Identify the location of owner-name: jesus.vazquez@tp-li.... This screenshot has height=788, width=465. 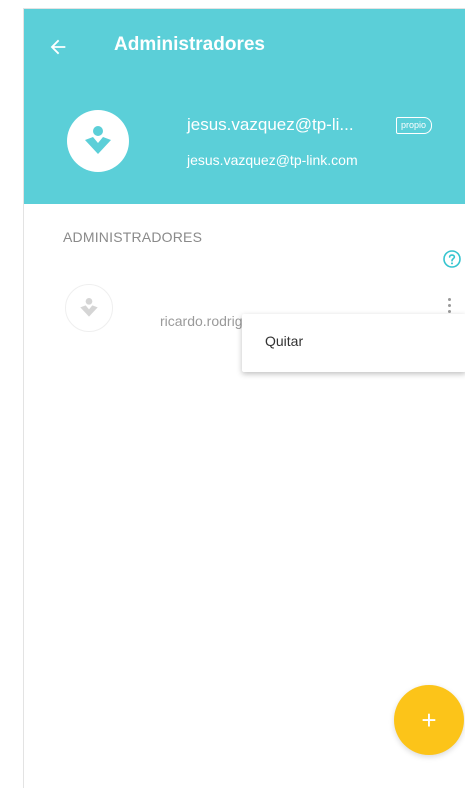
(270, 124).